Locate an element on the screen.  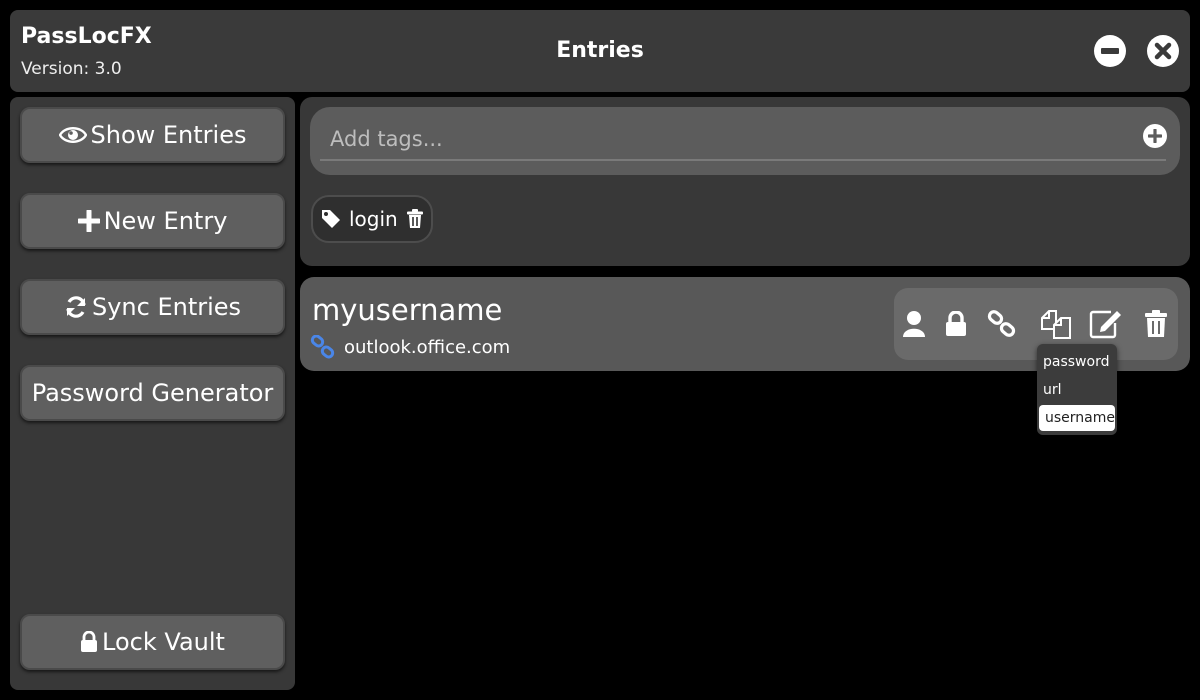
sidebar-item-label: Password Generator is located at coordinates (152, 393).